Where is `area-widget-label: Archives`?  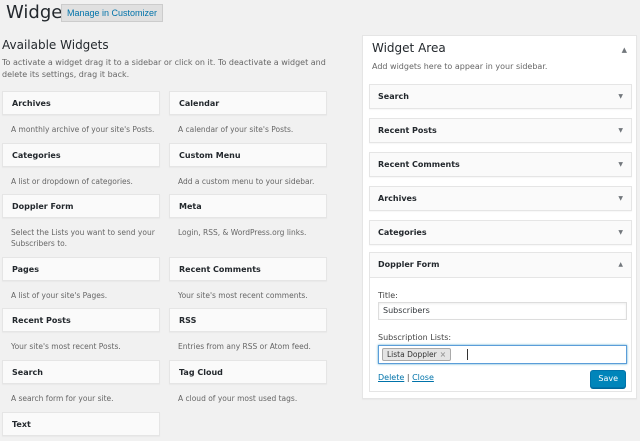
area-widget-label: Archives is located at coordinates (397, 198).